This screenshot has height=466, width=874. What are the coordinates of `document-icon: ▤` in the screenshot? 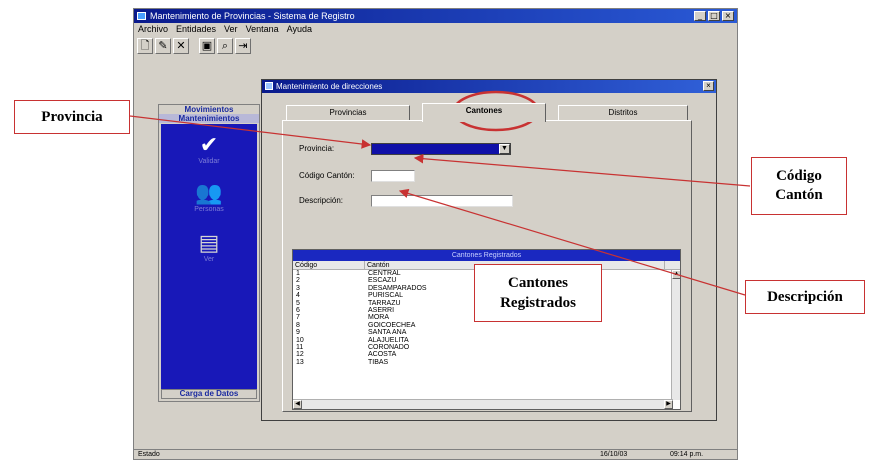 It's located at (209, 243).